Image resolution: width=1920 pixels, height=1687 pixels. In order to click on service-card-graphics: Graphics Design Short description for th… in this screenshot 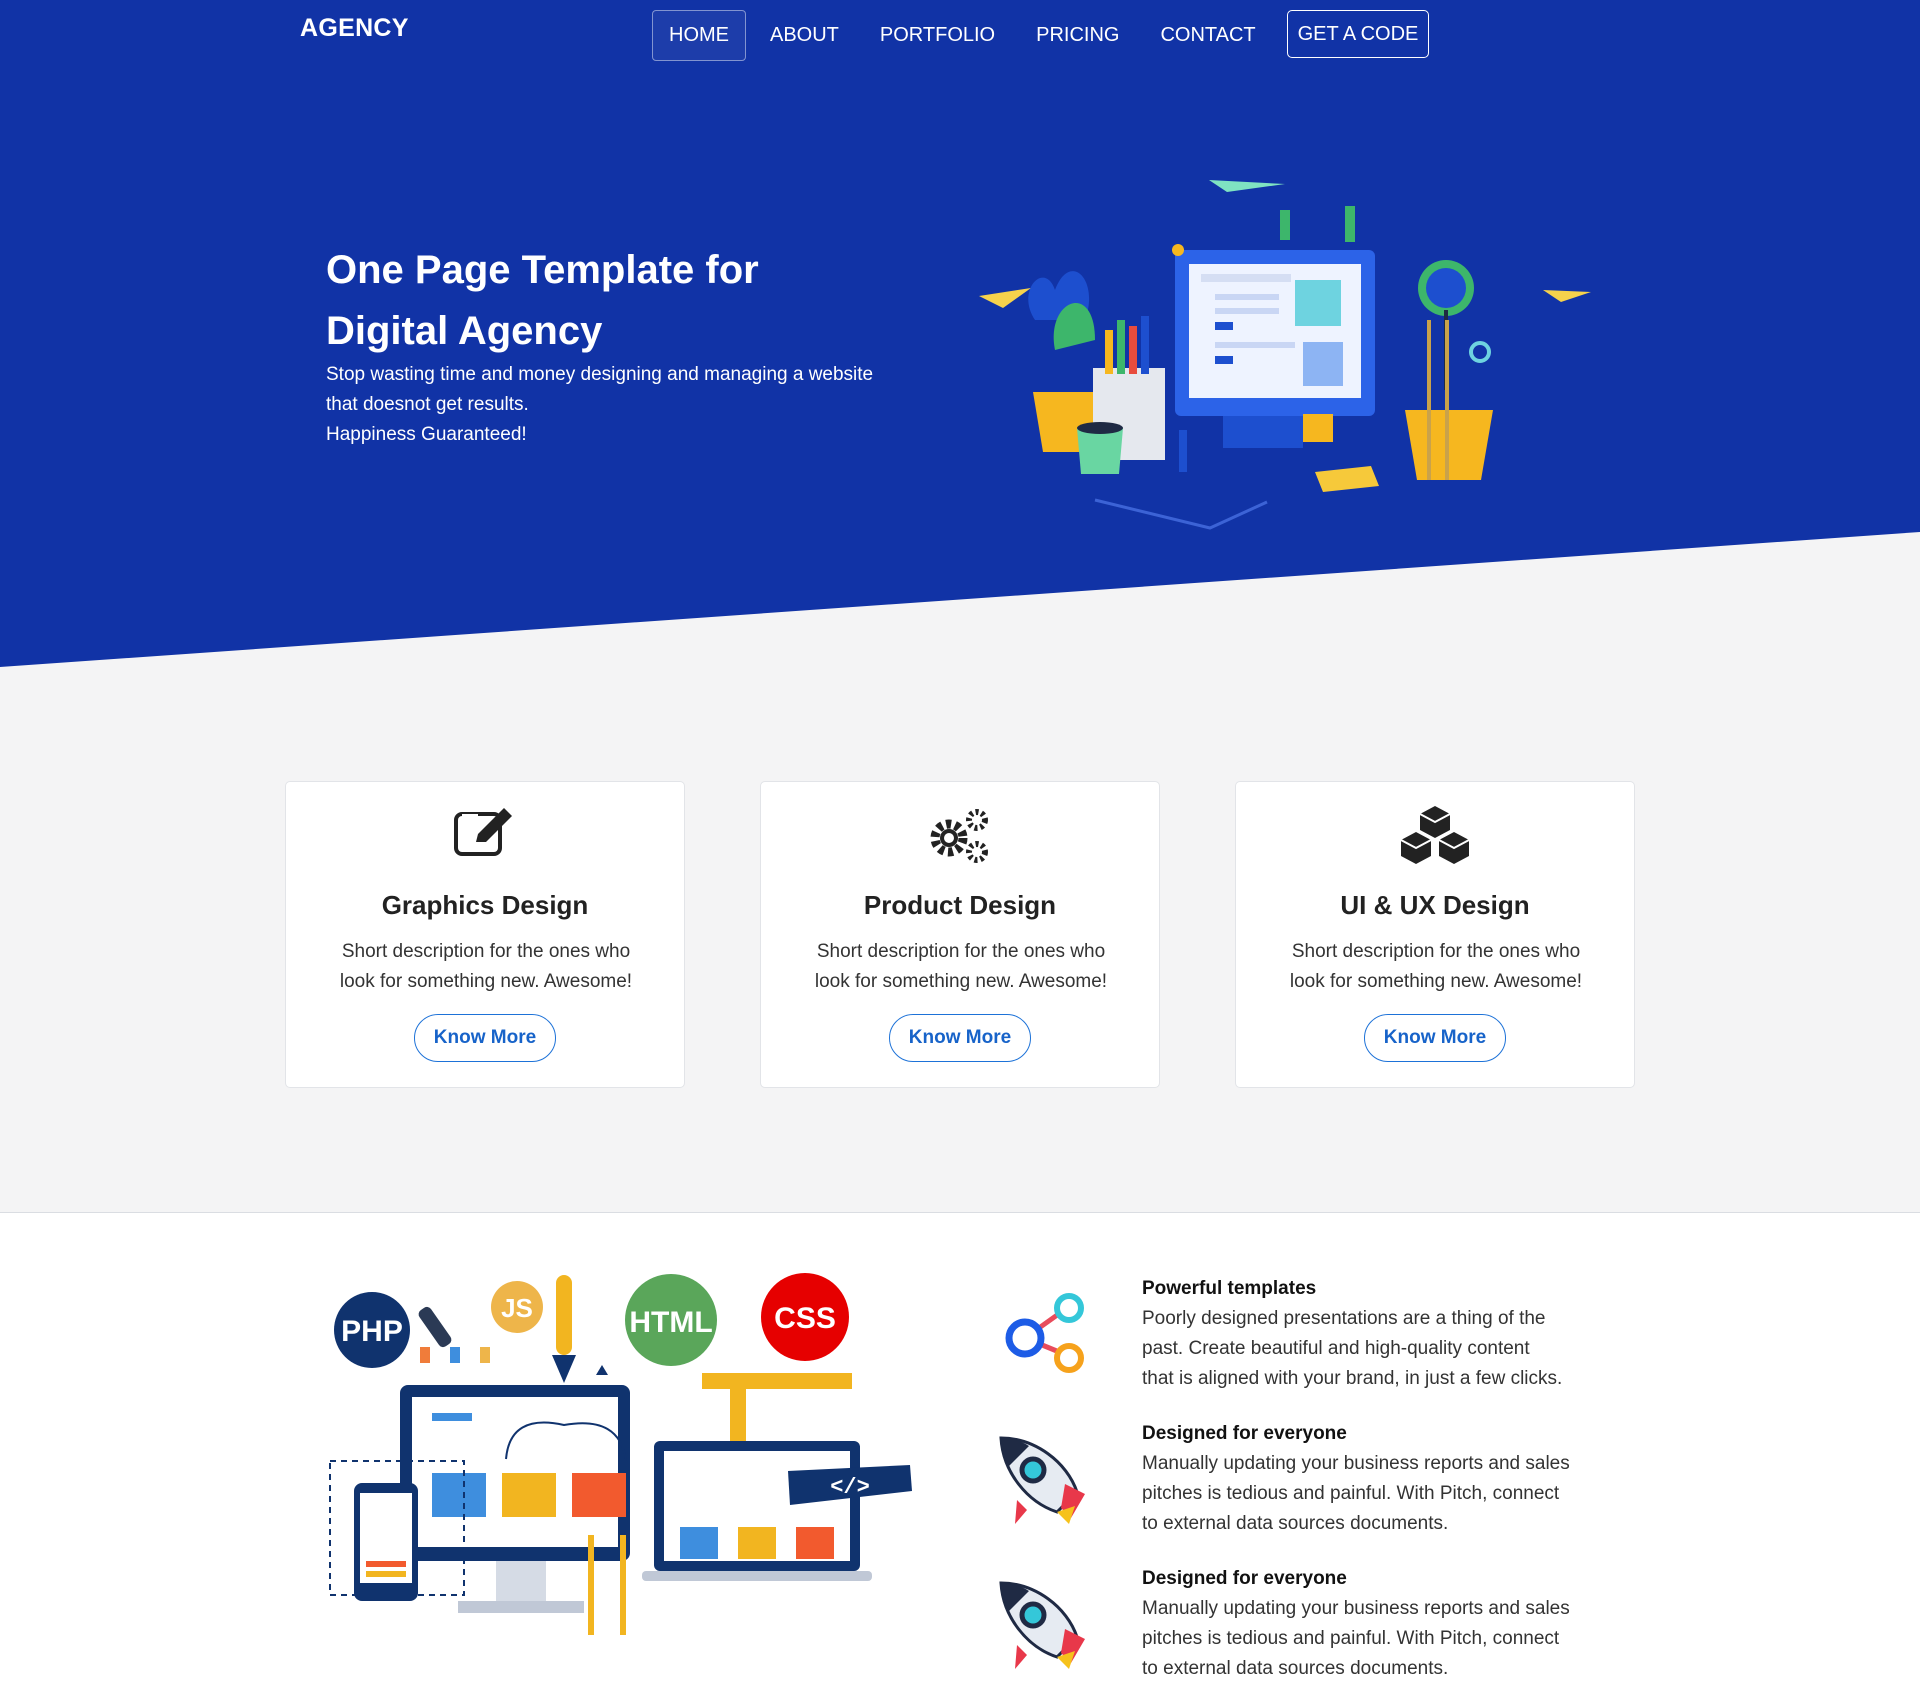, I will do `click(485, 934)`.